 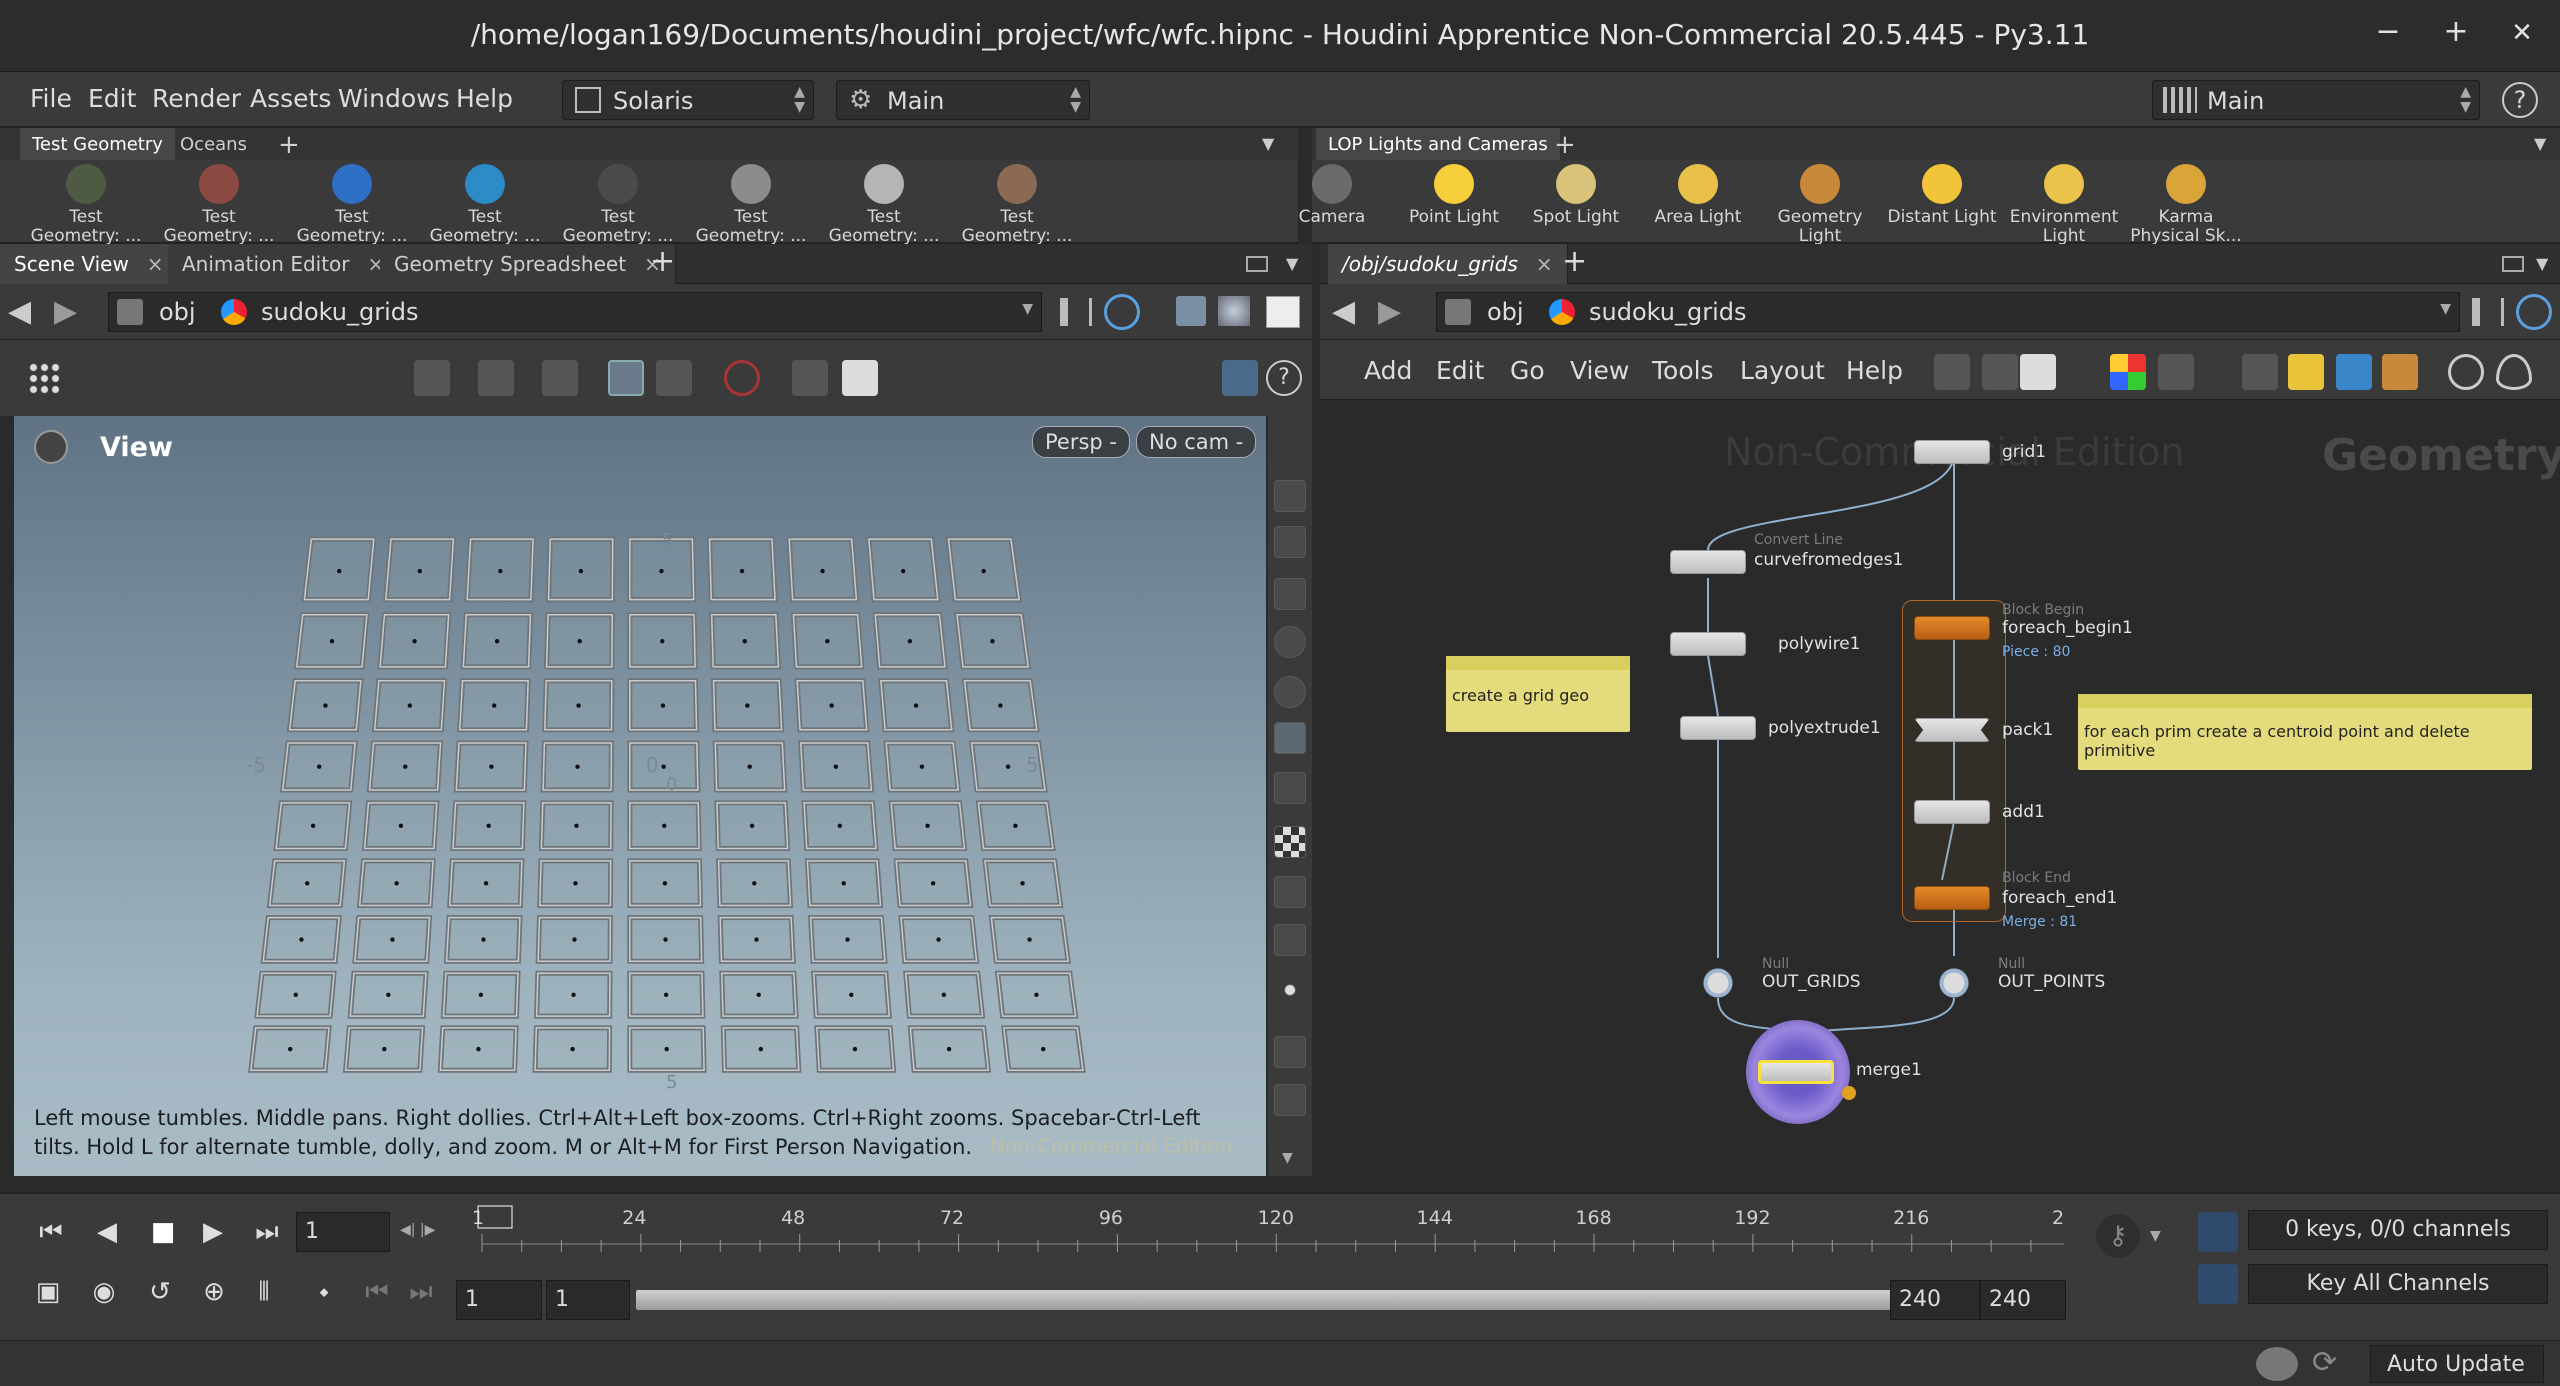 I want to click on dot-icon, so click(x=1290, y=990).